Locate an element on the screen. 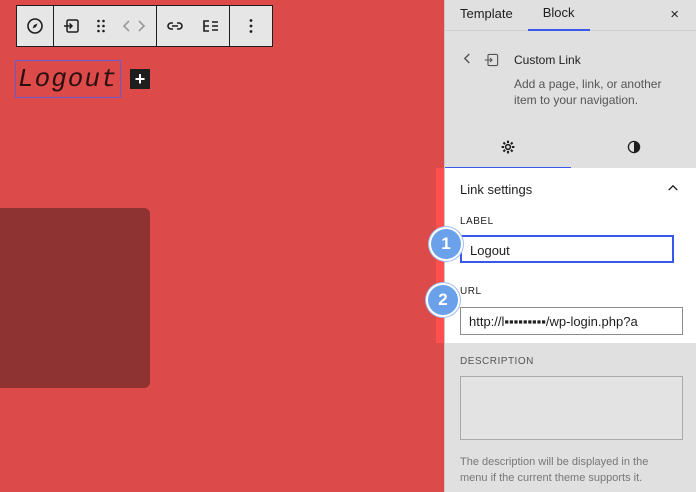 This screenshot has width=696, height=492. panel-title: Link settings is located at coordinates (496, 189).